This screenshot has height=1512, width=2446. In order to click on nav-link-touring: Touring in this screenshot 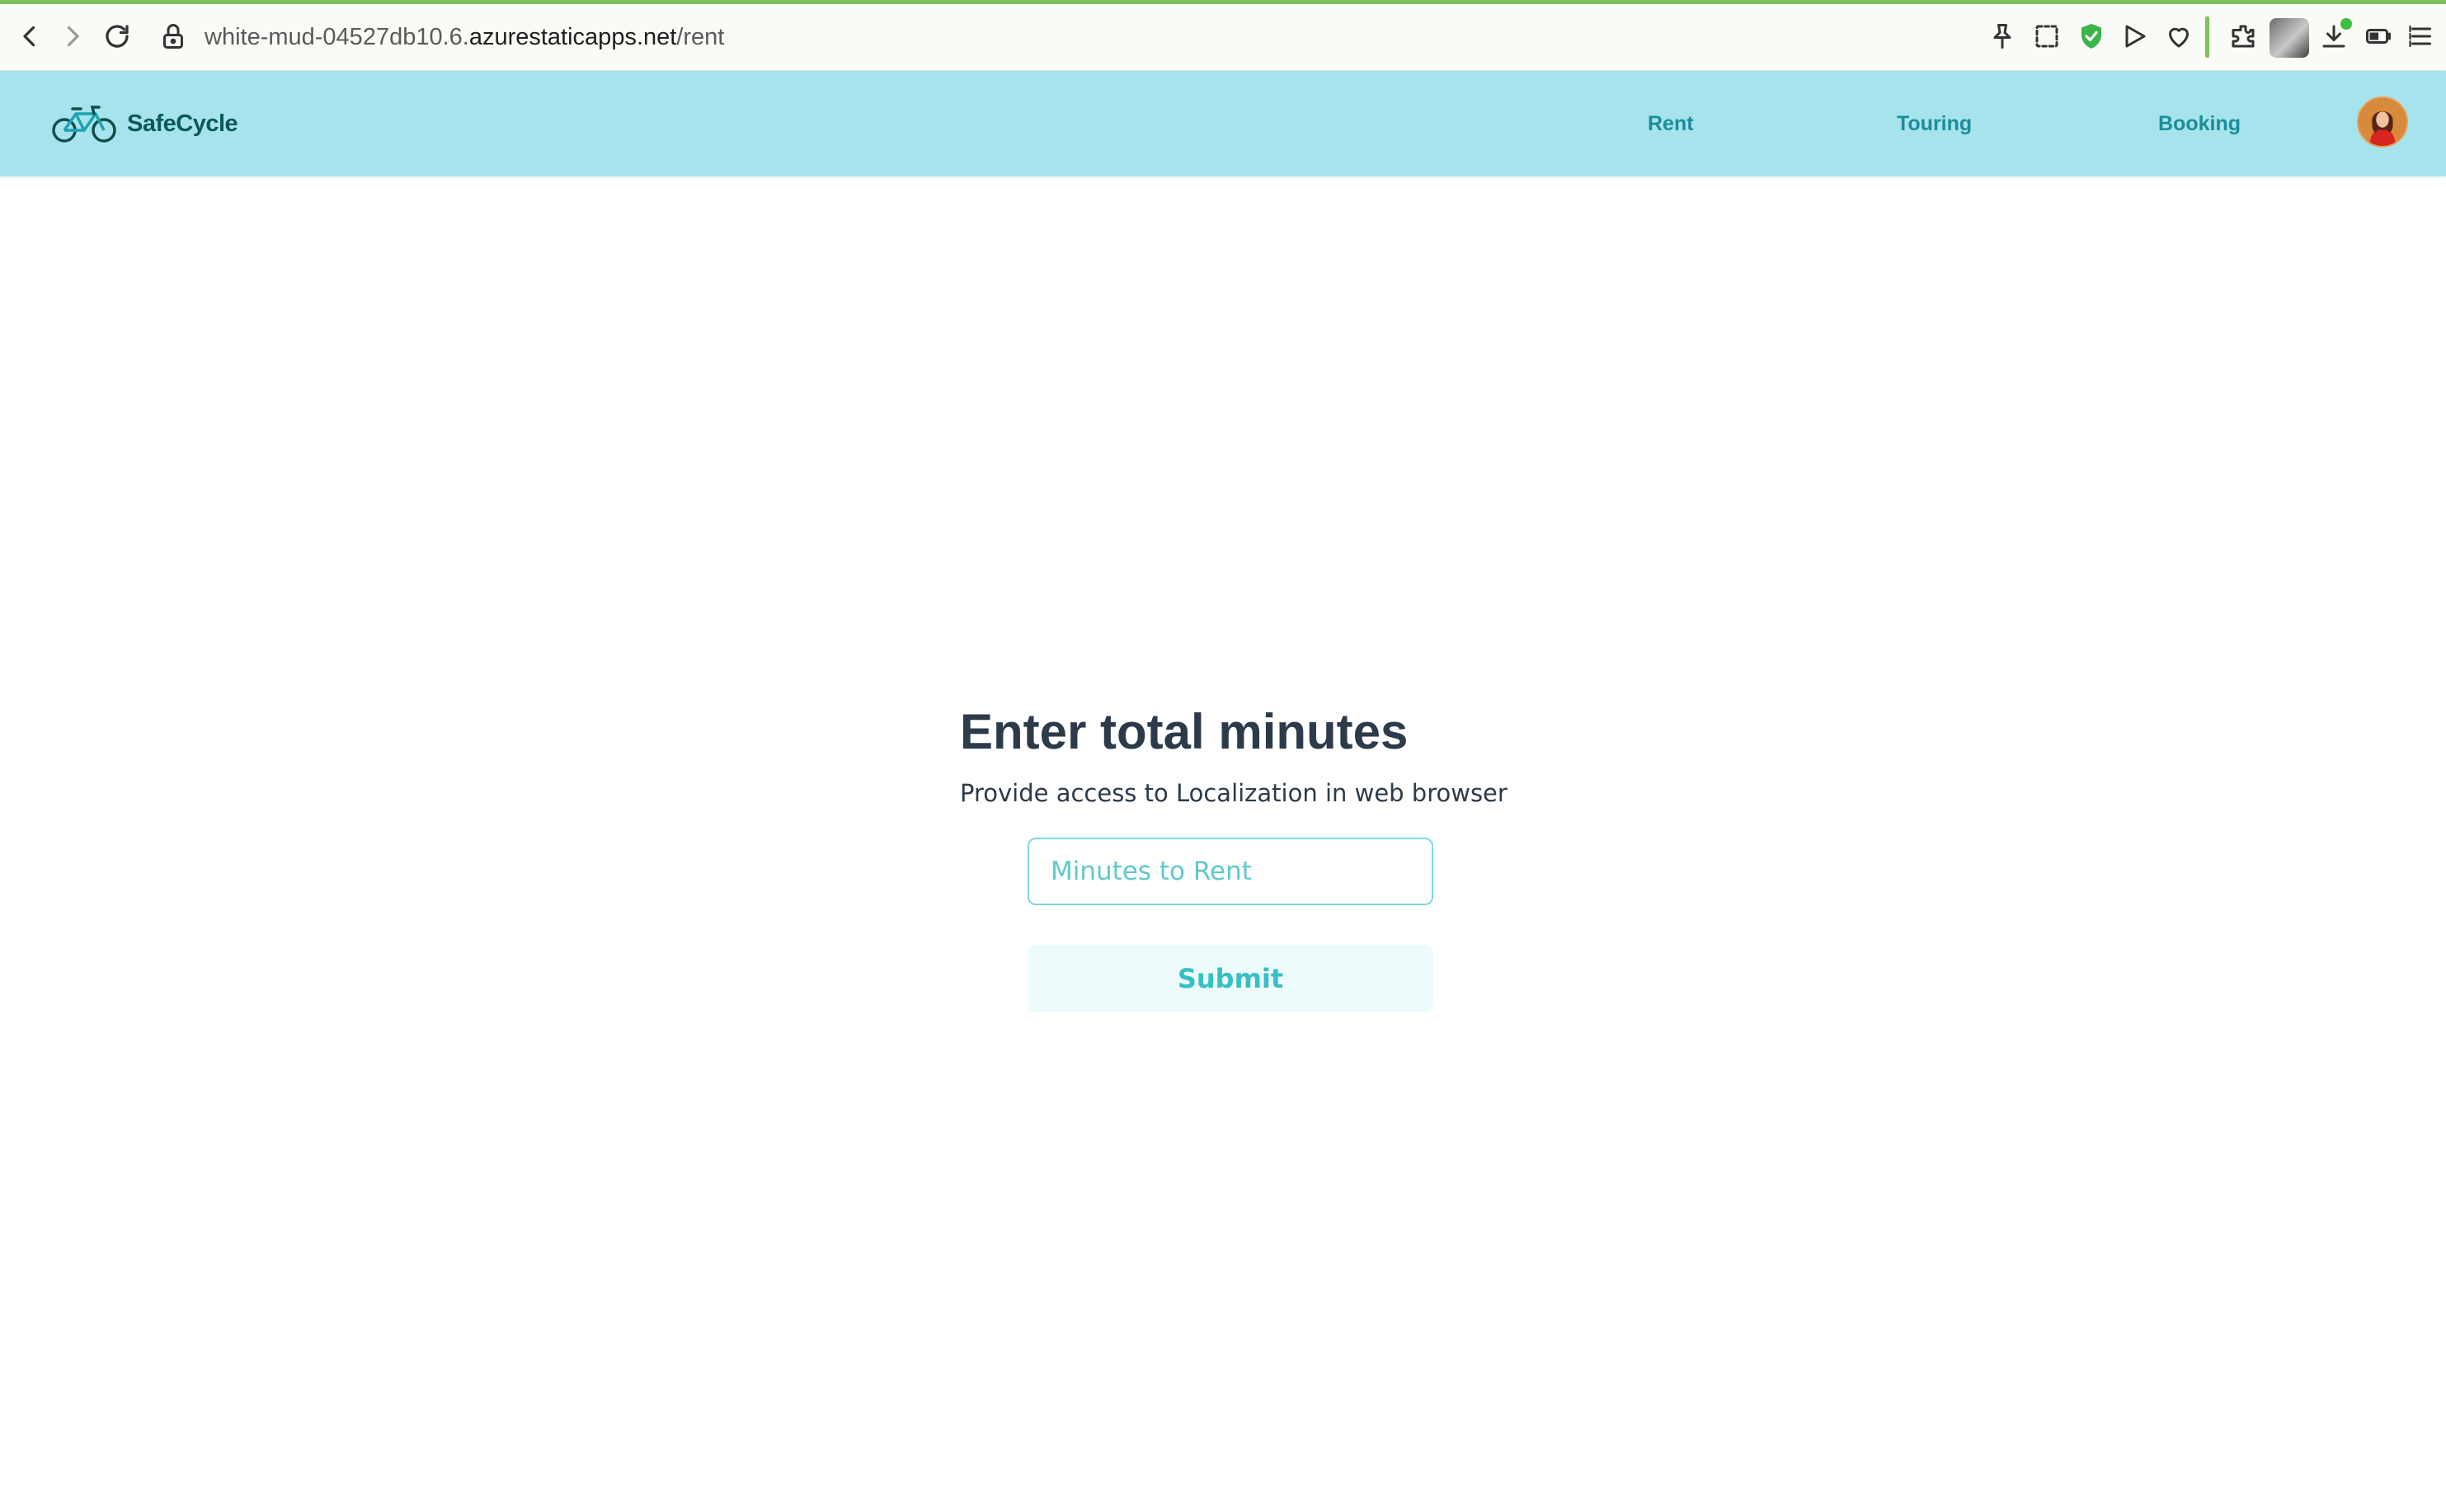, I will do `click(1935, 123)`.